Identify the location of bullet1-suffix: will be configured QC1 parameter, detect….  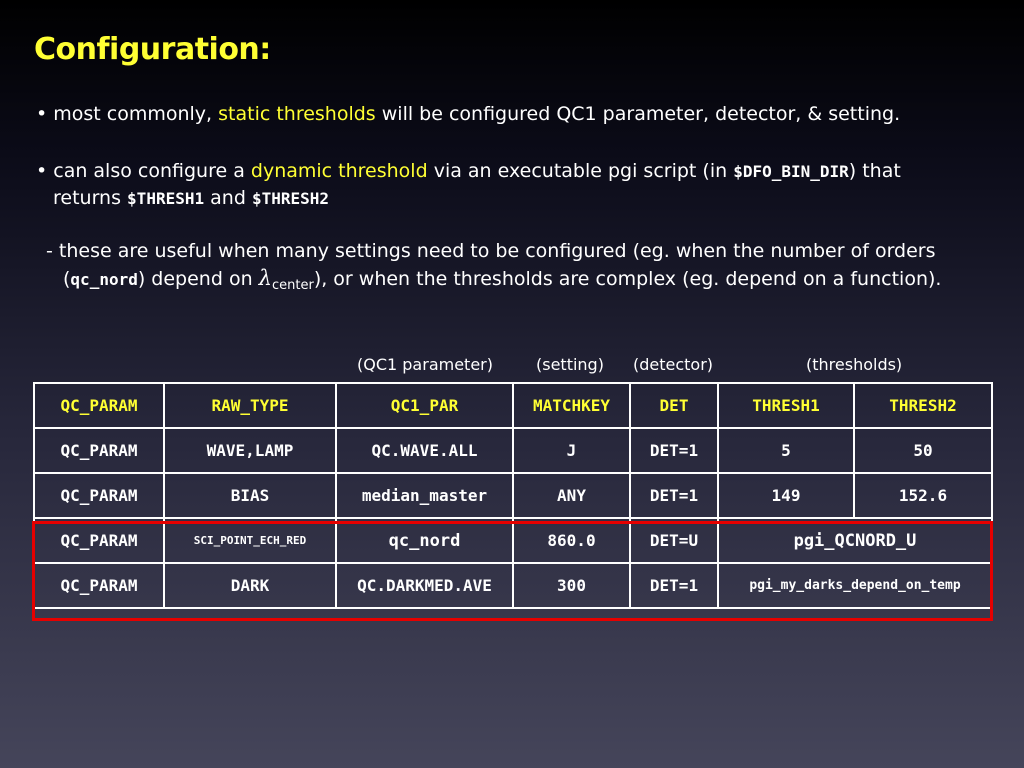
(638, 114).